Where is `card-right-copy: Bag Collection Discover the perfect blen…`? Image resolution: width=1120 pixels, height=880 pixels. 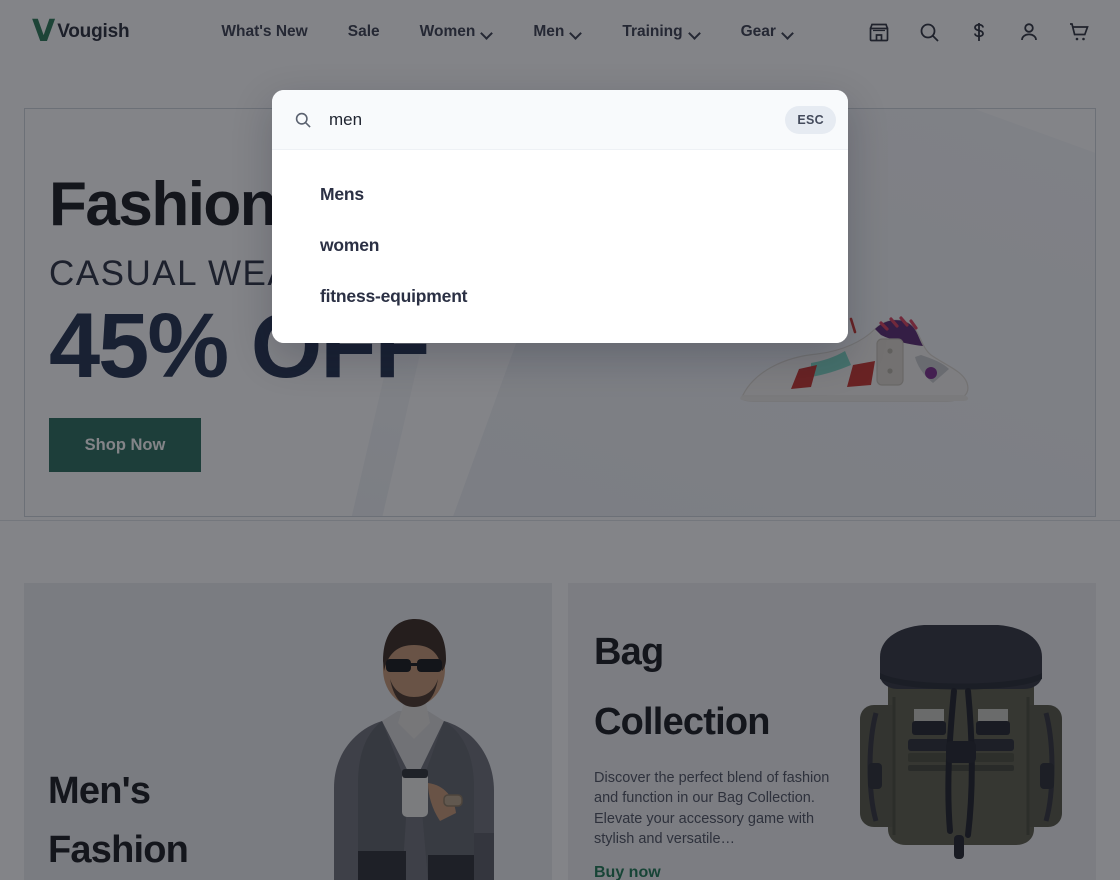 card-right-copy: Bag Collection Discover the perfect blen… is located at coordinates (720, 748).